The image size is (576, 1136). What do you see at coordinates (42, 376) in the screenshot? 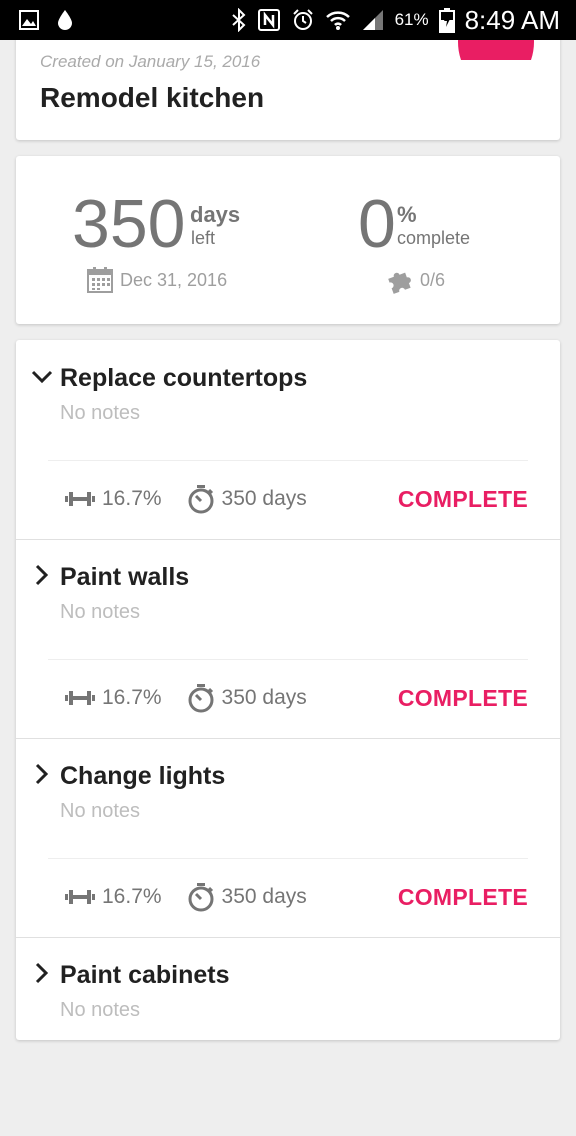
I see `chevron-down-icon` at bounding box center [42, 376].